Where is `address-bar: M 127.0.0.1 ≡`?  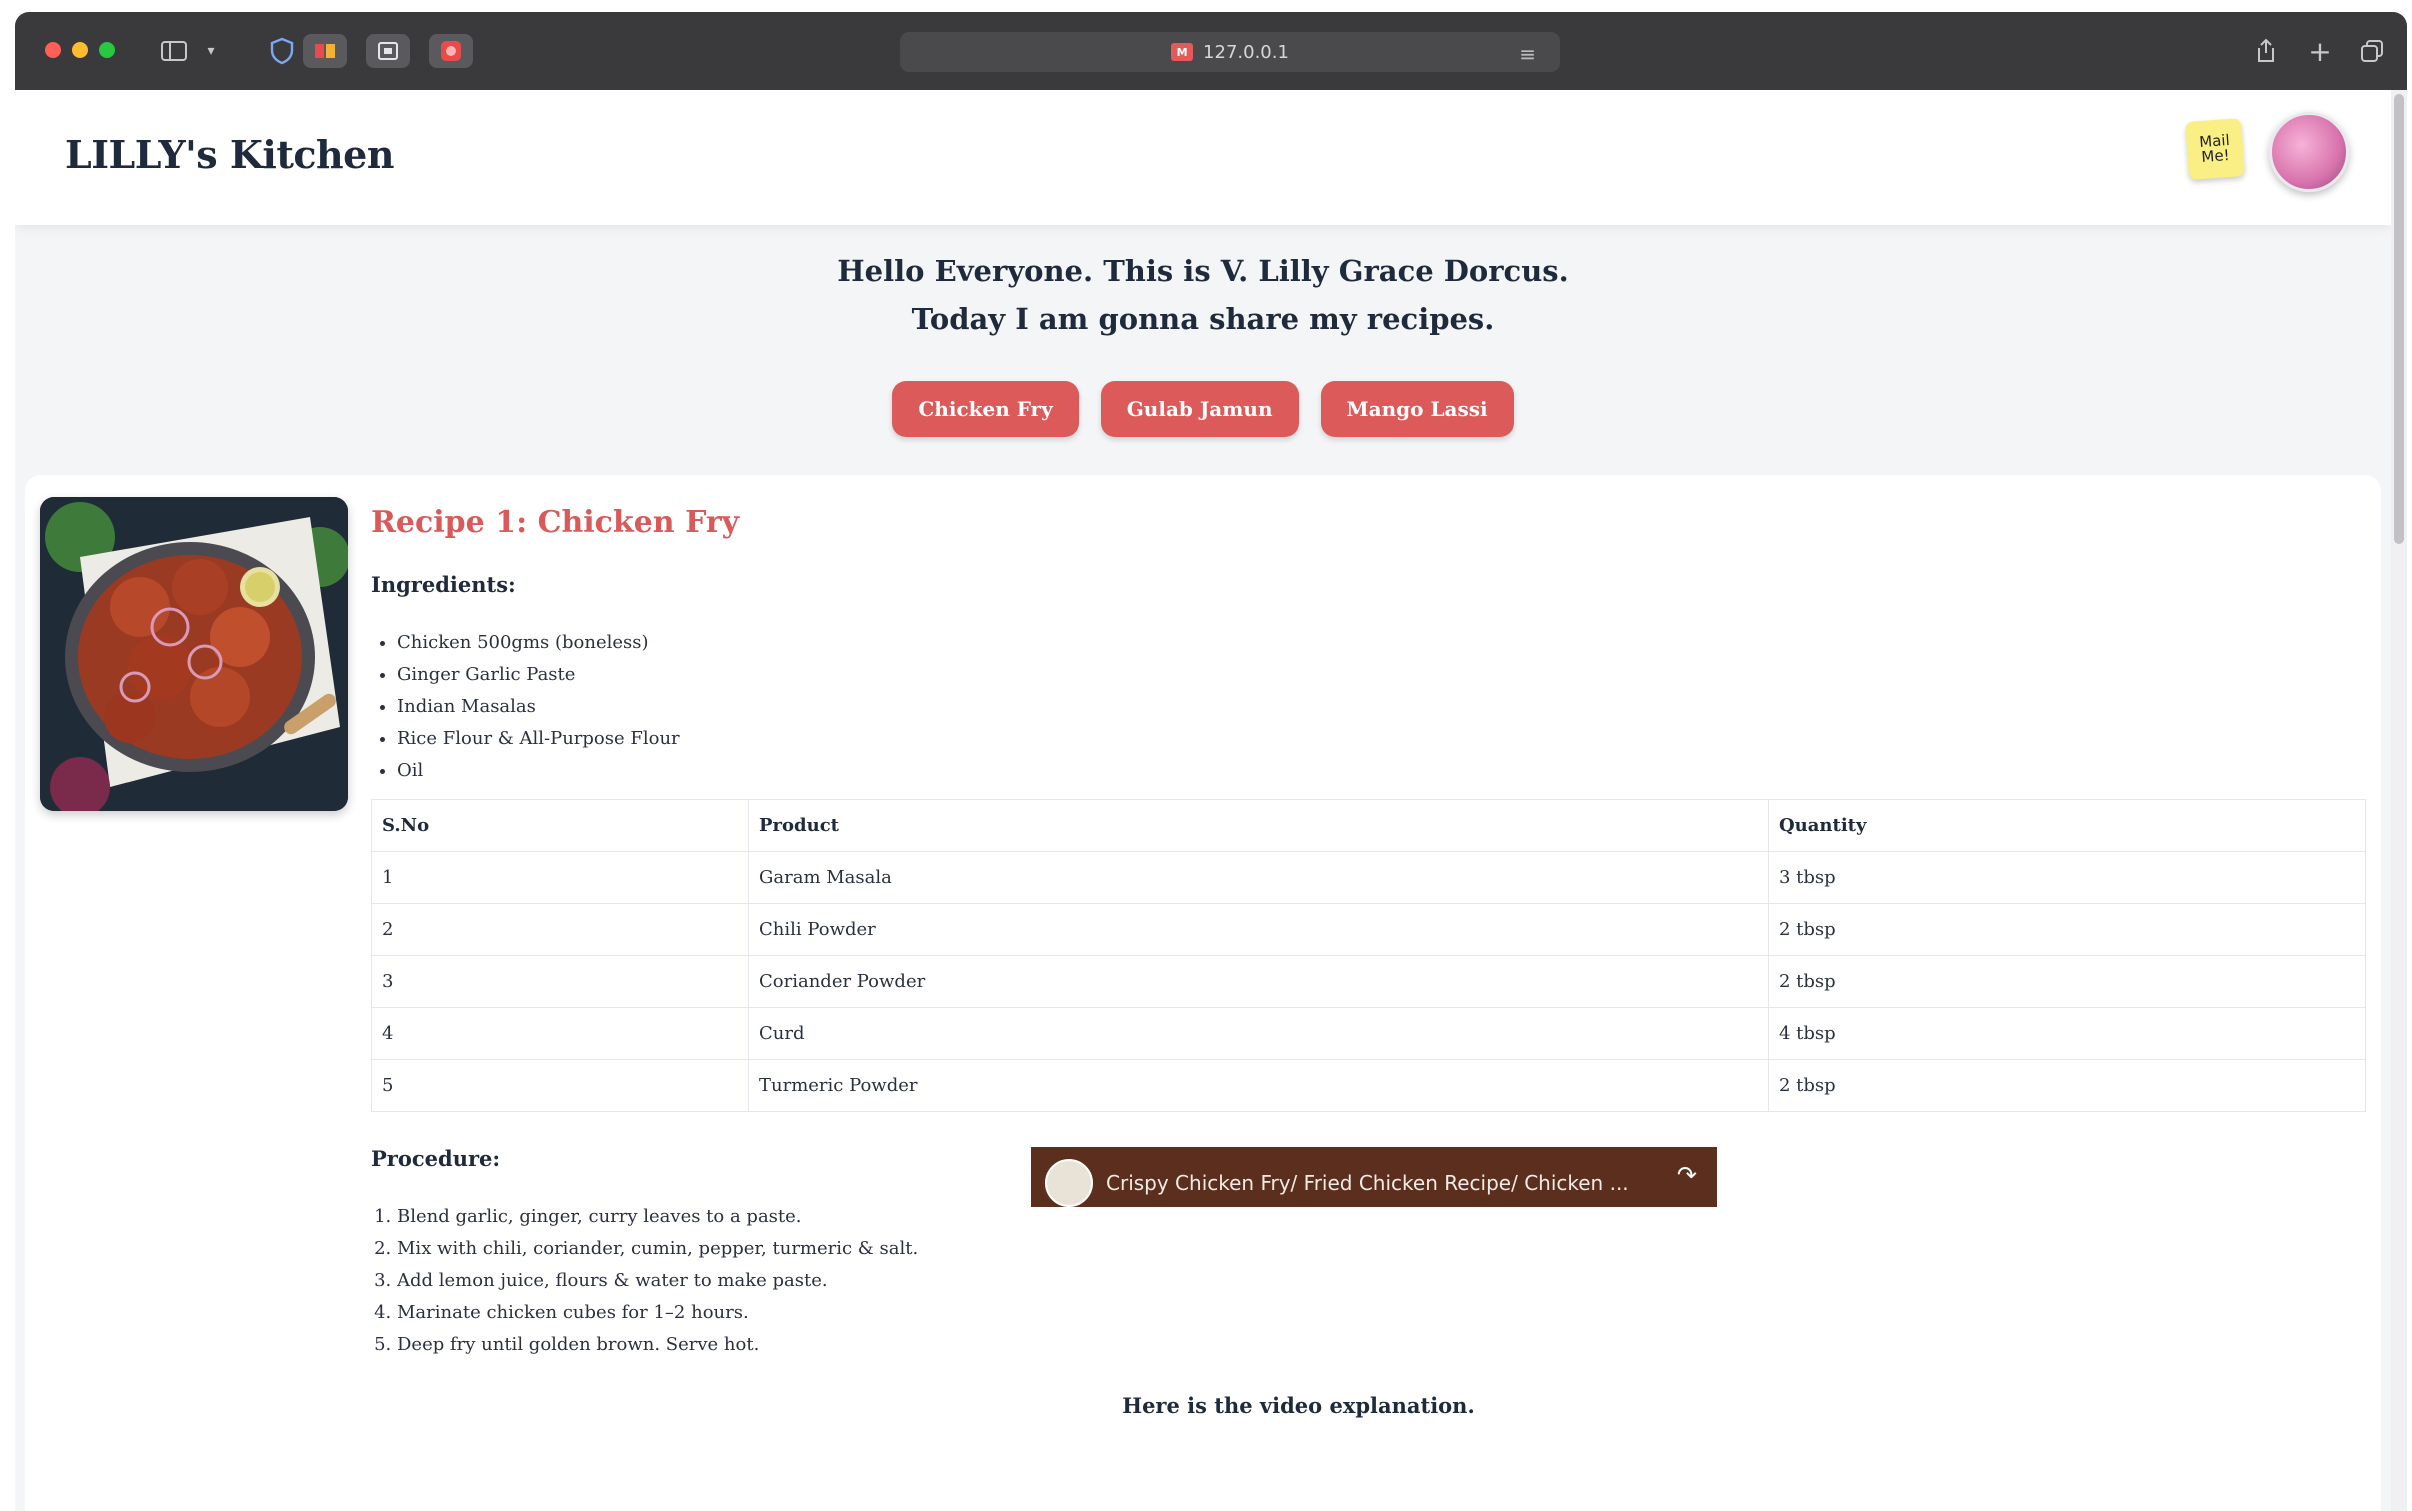
address-bar: M 127.0.0.1 ≡ is located at coordinates (1230, 52).